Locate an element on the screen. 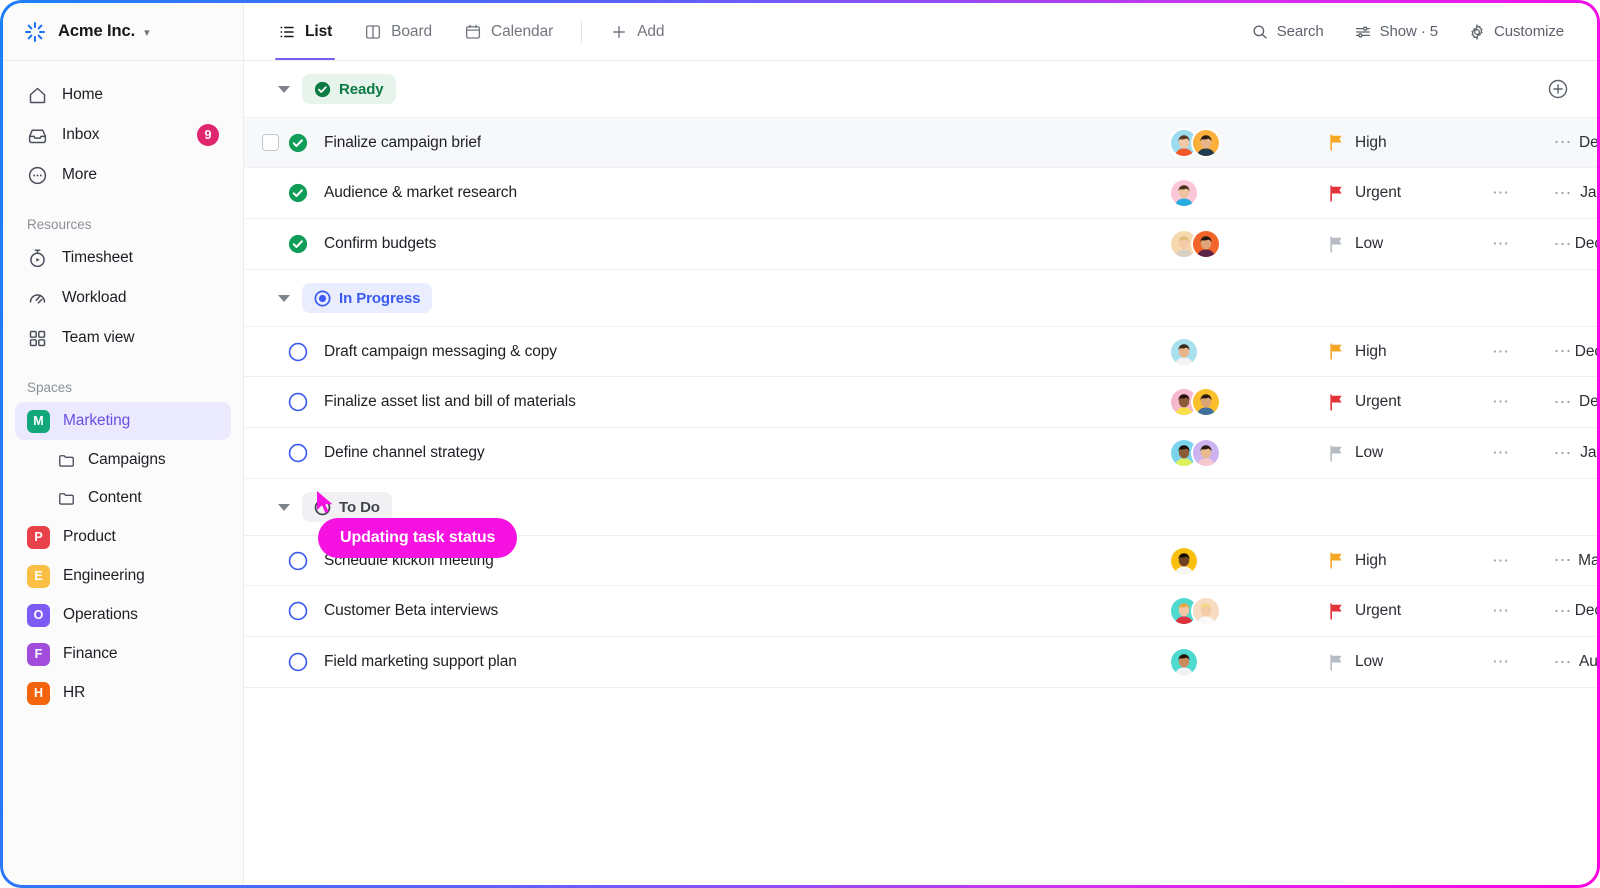  table-row: Finalize campaign briefHighDec 6⋯ is located at coordinates (920, 142).